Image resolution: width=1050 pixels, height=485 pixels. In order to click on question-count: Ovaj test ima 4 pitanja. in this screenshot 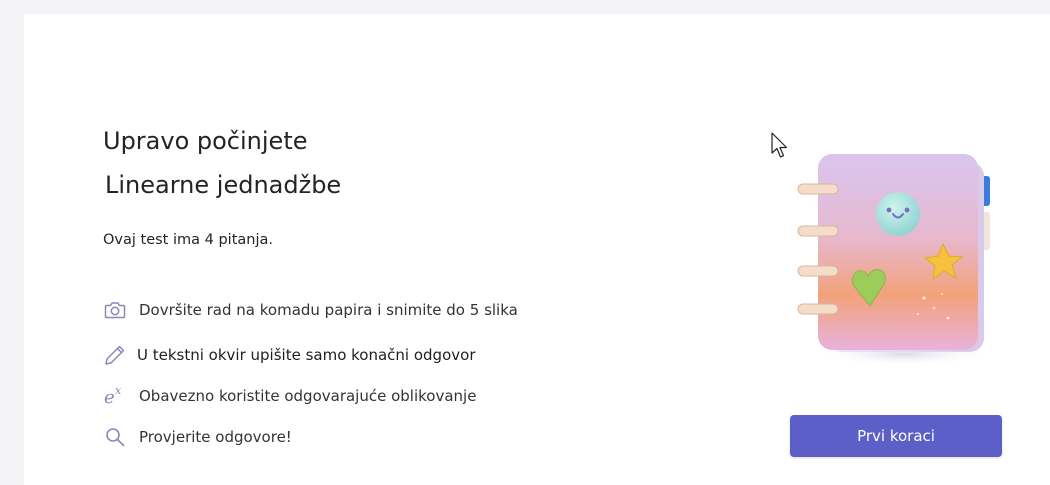, I will do `click(188, 240)`.